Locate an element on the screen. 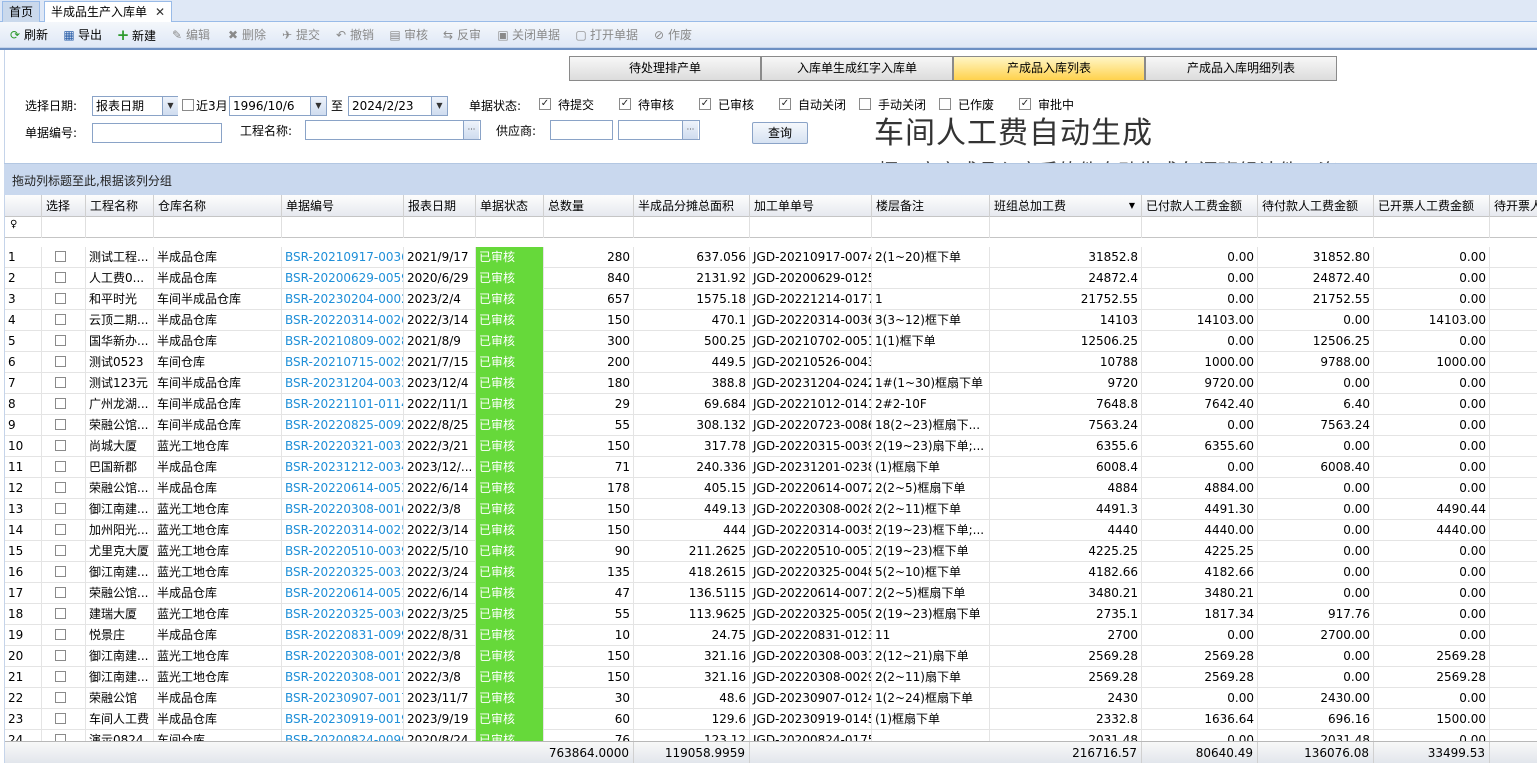 The height and width of the screenshot is (763, 1537). column-header: 楼层备注 is located at coordinates (931, 206).